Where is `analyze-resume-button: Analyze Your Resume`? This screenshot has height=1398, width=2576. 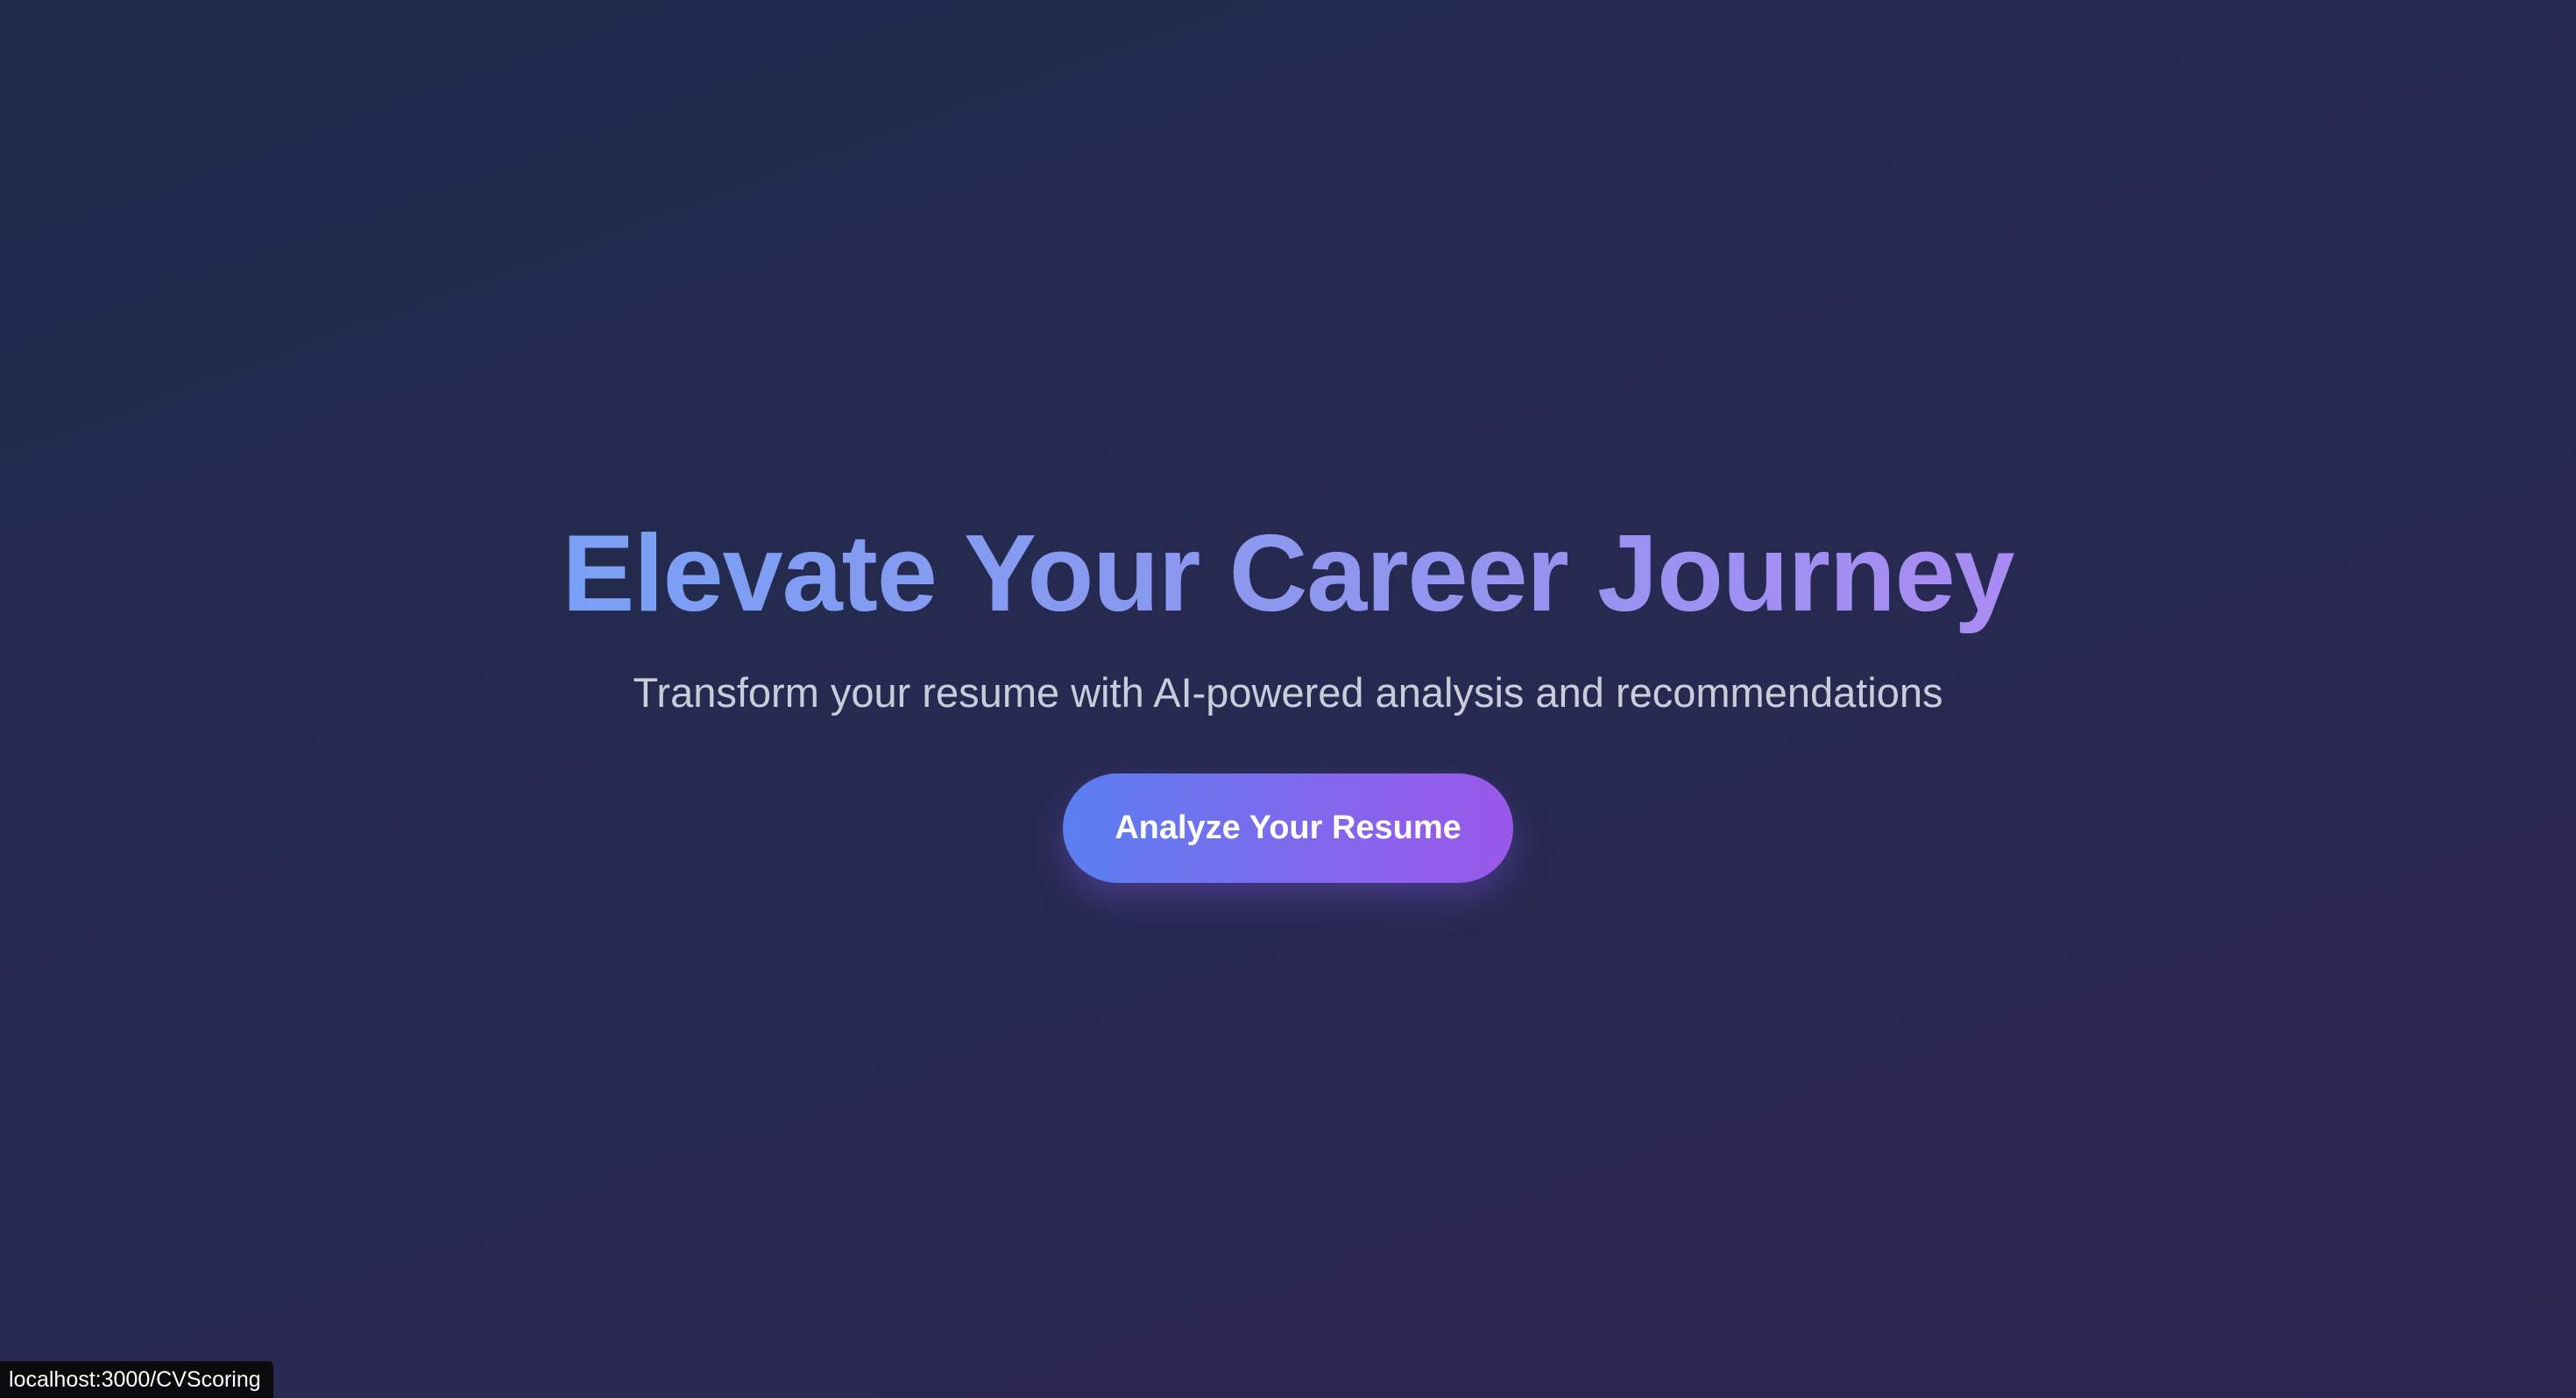 analyze-resume-button: Analyze Your Resume is located at coordinates (1288, 828).